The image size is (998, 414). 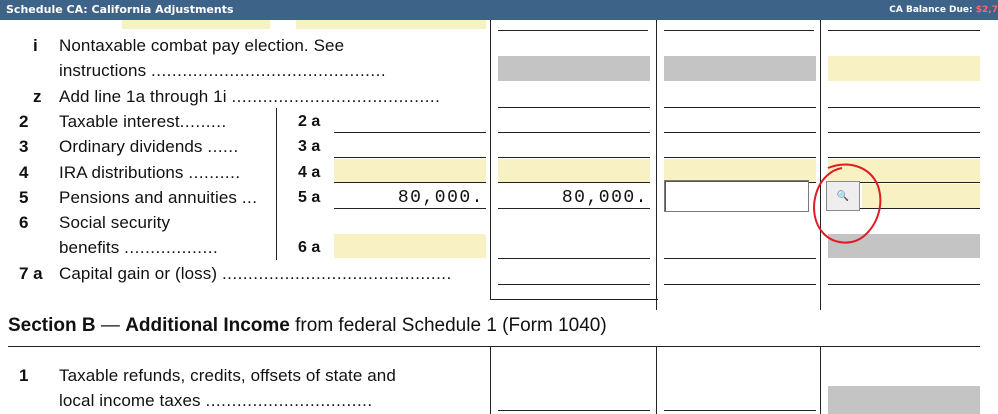 What do you see at coordinates (740, 410) in the screenshot?
I see `sb-line-1-field-b` at bounding box center [740, 410].